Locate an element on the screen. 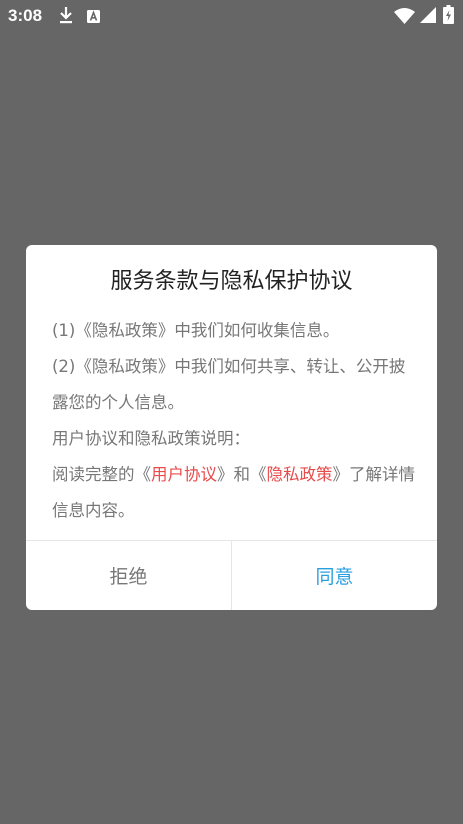 The image size is (463, 824). privacy-policy-link: 隐私政策 is located at coordinates (300, 474).